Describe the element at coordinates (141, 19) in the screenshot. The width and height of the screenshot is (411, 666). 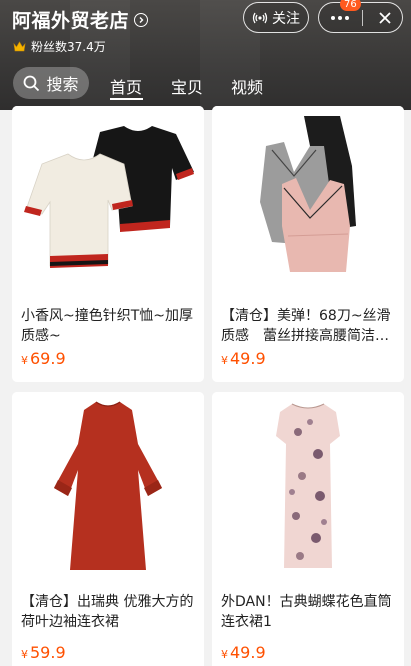
I see `chevron-right-icon` at that location.